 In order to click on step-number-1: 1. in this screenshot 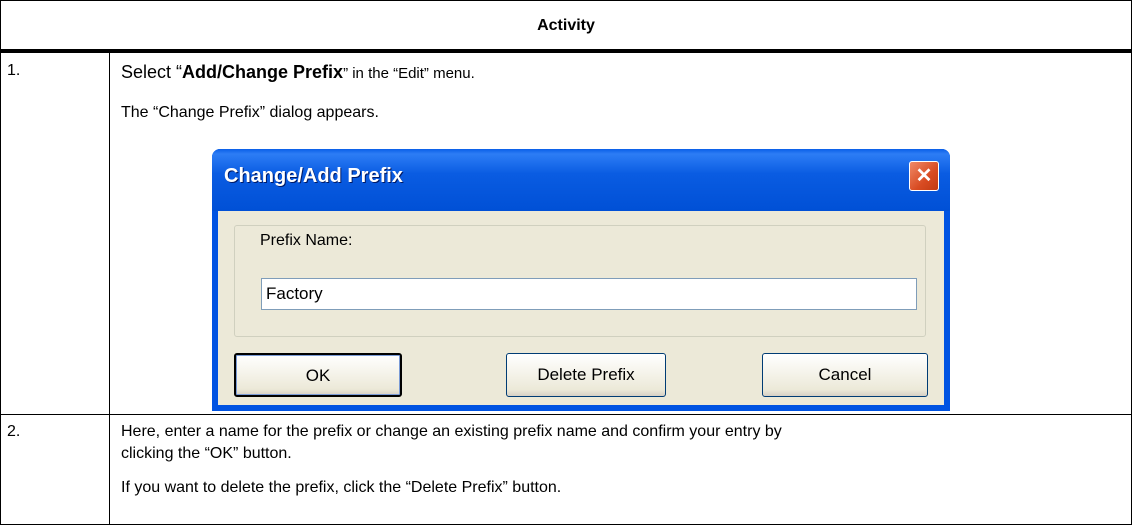, I will do `click(14, 70)`.